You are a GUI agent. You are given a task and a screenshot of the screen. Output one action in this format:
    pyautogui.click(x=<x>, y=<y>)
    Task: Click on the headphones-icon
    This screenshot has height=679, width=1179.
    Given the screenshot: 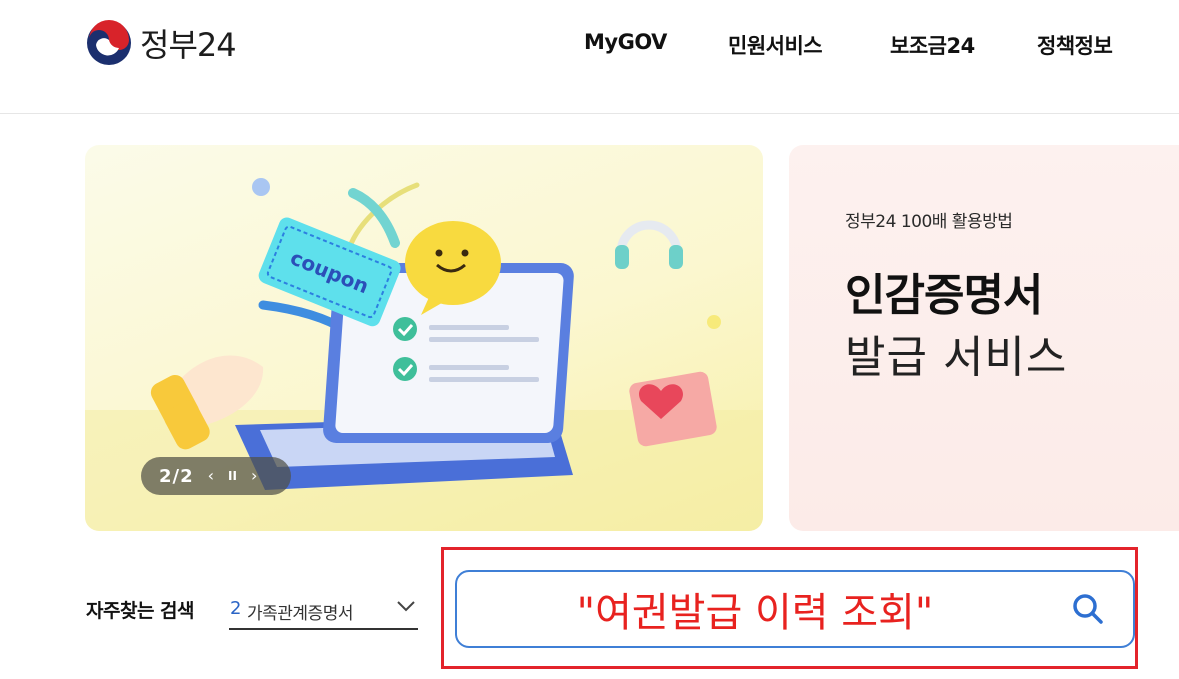 What is the action you would take?
    pyautogui.click(x=649, y=244)
    